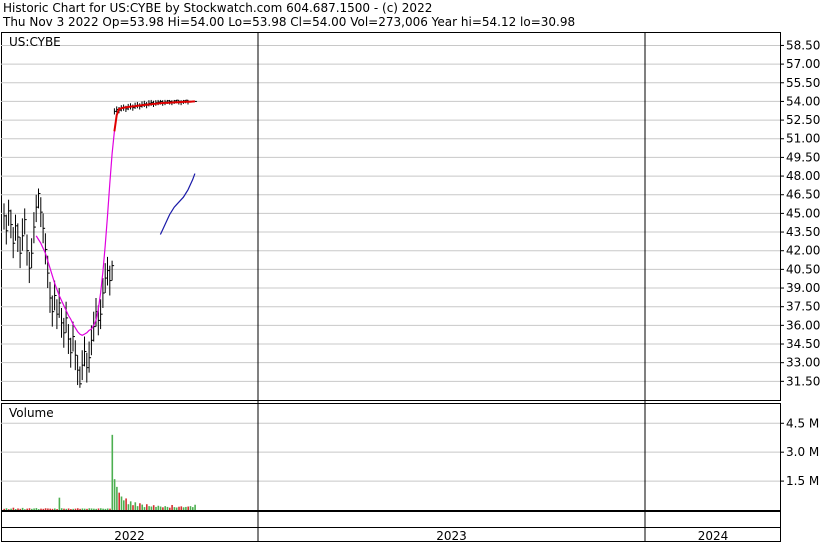 This screenshot has width=830, height=543. What do you see at coordinates (31, 413) in the screenshot?
I see `volume-panel-label: Volume` at bounding box center [31, 413].